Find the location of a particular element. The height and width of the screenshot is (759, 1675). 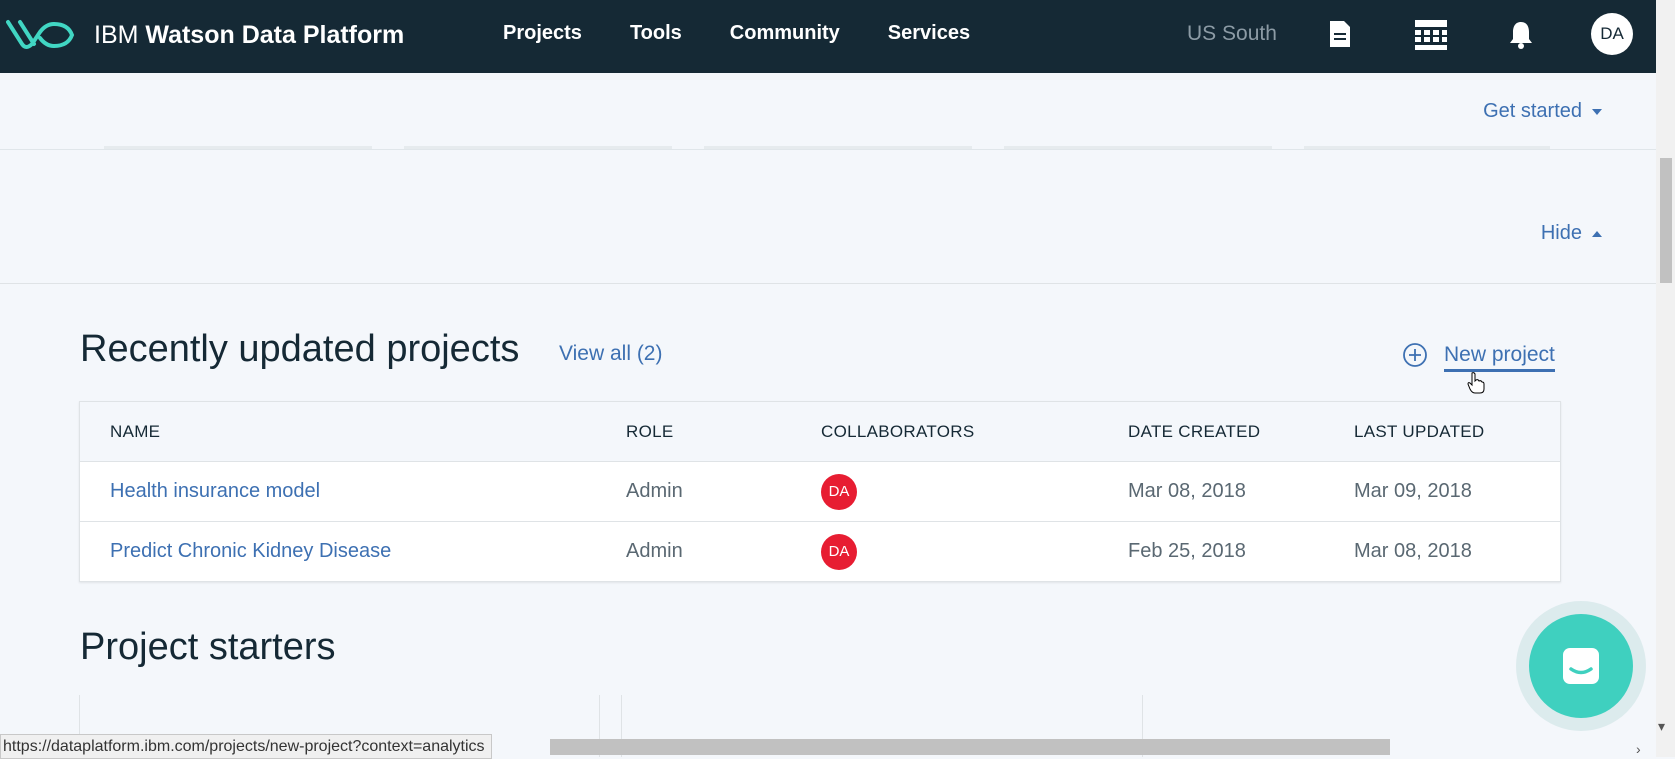

hide-toggle: Hide is located at coordinates (1571, 233).